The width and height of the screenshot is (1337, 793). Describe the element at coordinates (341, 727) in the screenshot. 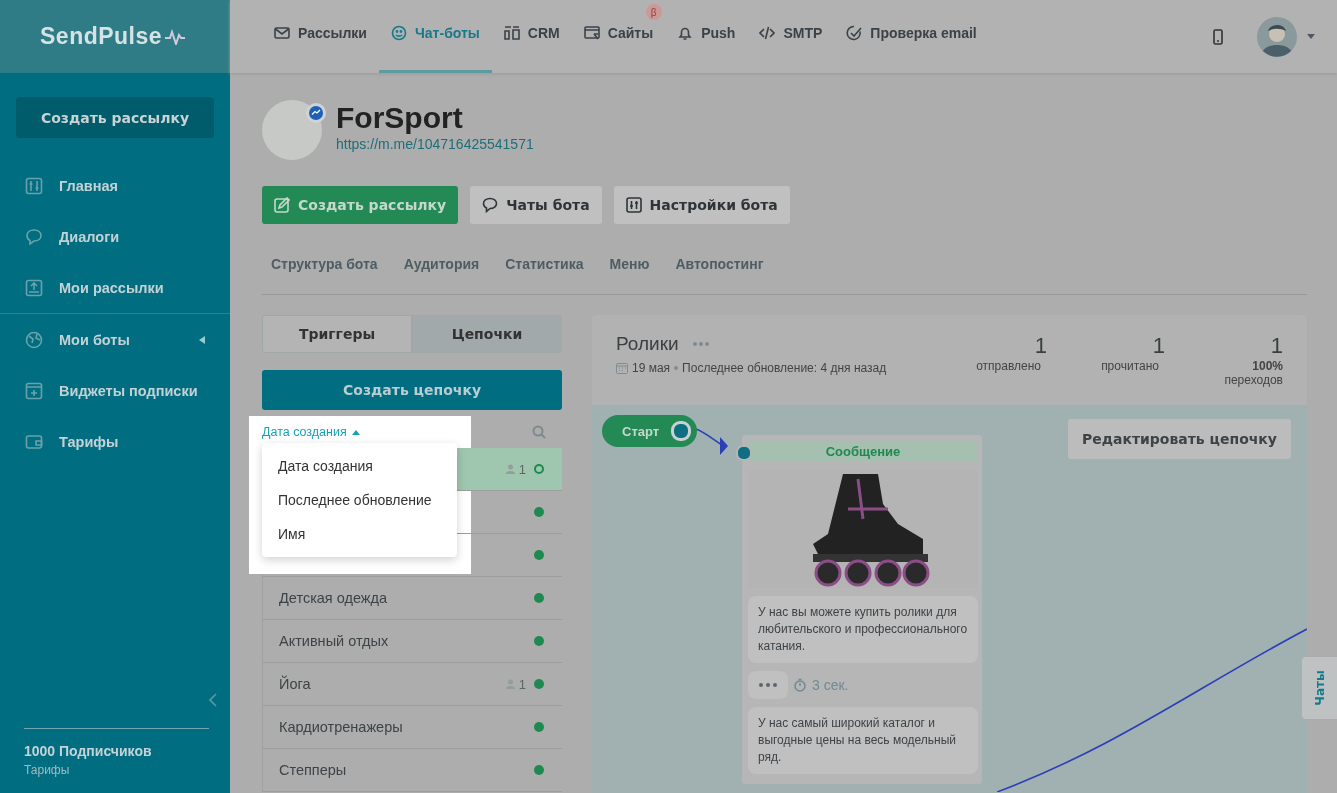

I see `chain-name: Кардиотренажеры` at that location.